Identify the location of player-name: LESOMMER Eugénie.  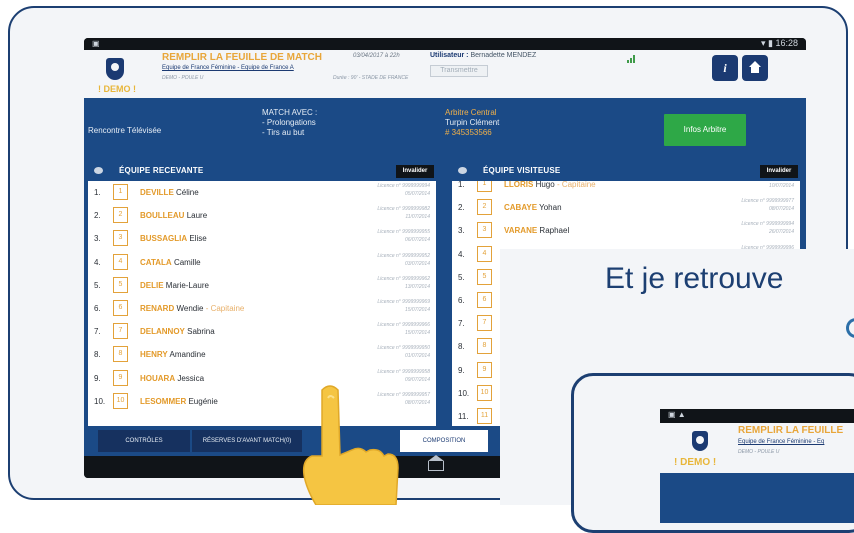
(179, 401).